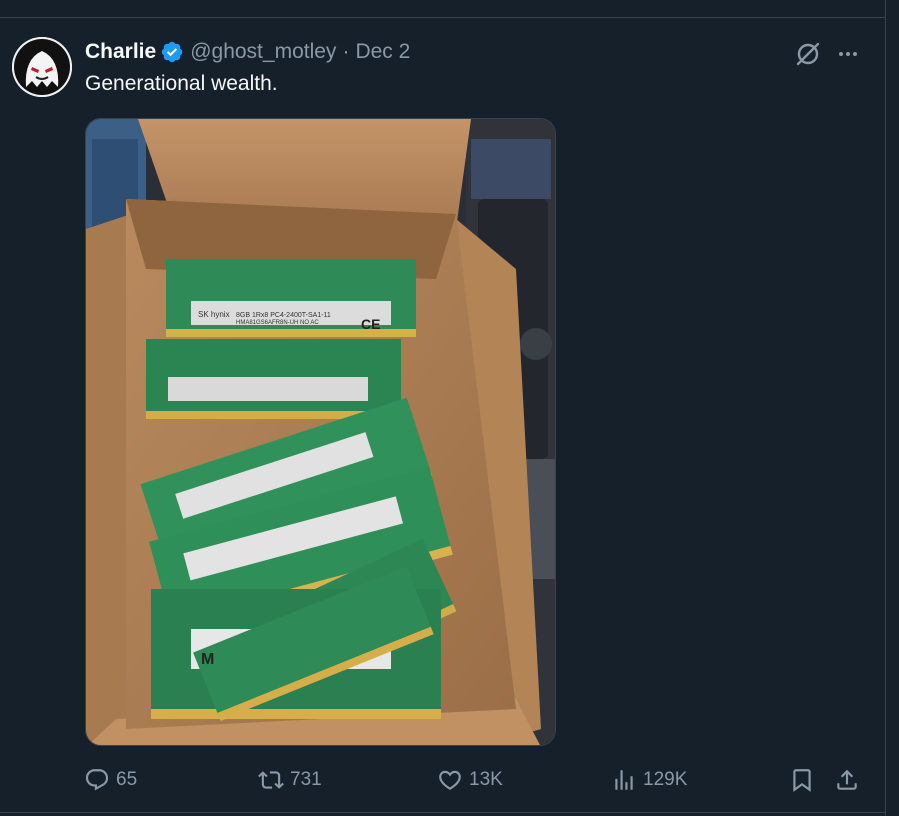  I want to click on reply-button: 65, so click(110, 780).